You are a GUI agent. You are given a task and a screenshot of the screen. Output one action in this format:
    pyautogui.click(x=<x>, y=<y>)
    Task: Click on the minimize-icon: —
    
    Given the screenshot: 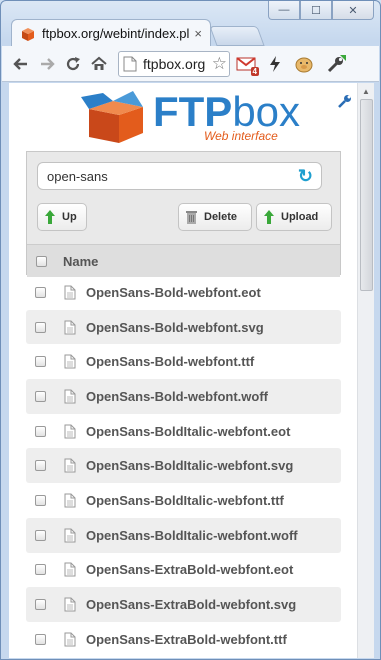 What is the action you would take?
    pyautogui.click(x=284, y=10)
    